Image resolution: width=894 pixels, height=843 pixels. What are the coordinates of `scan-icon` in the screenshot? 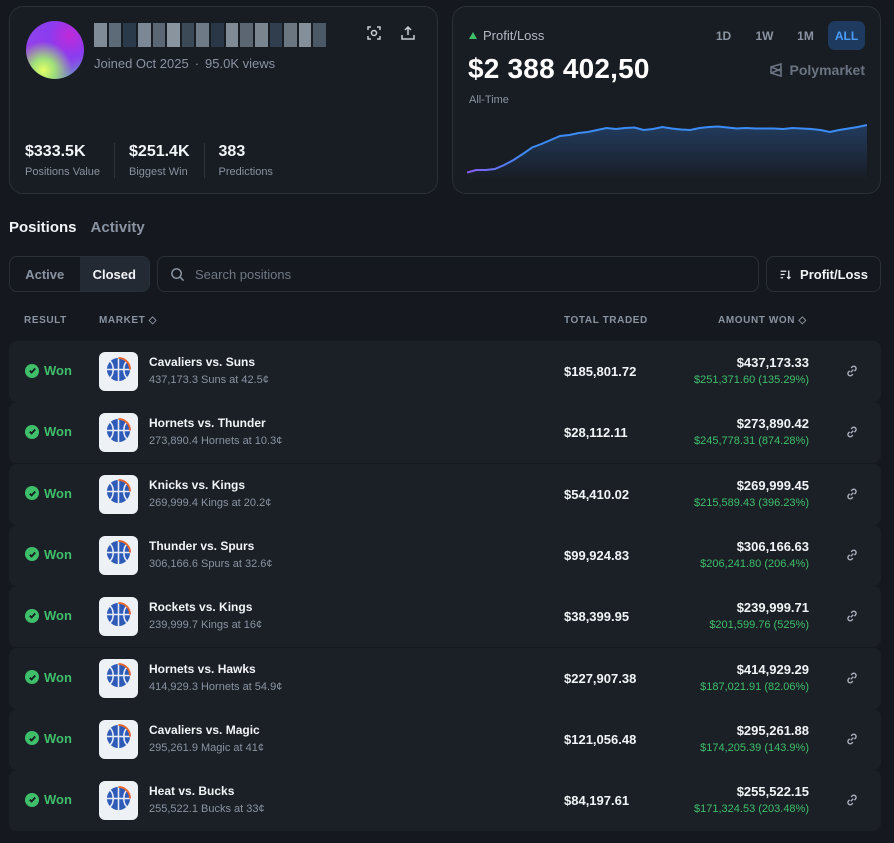 It's located at (376, 35).